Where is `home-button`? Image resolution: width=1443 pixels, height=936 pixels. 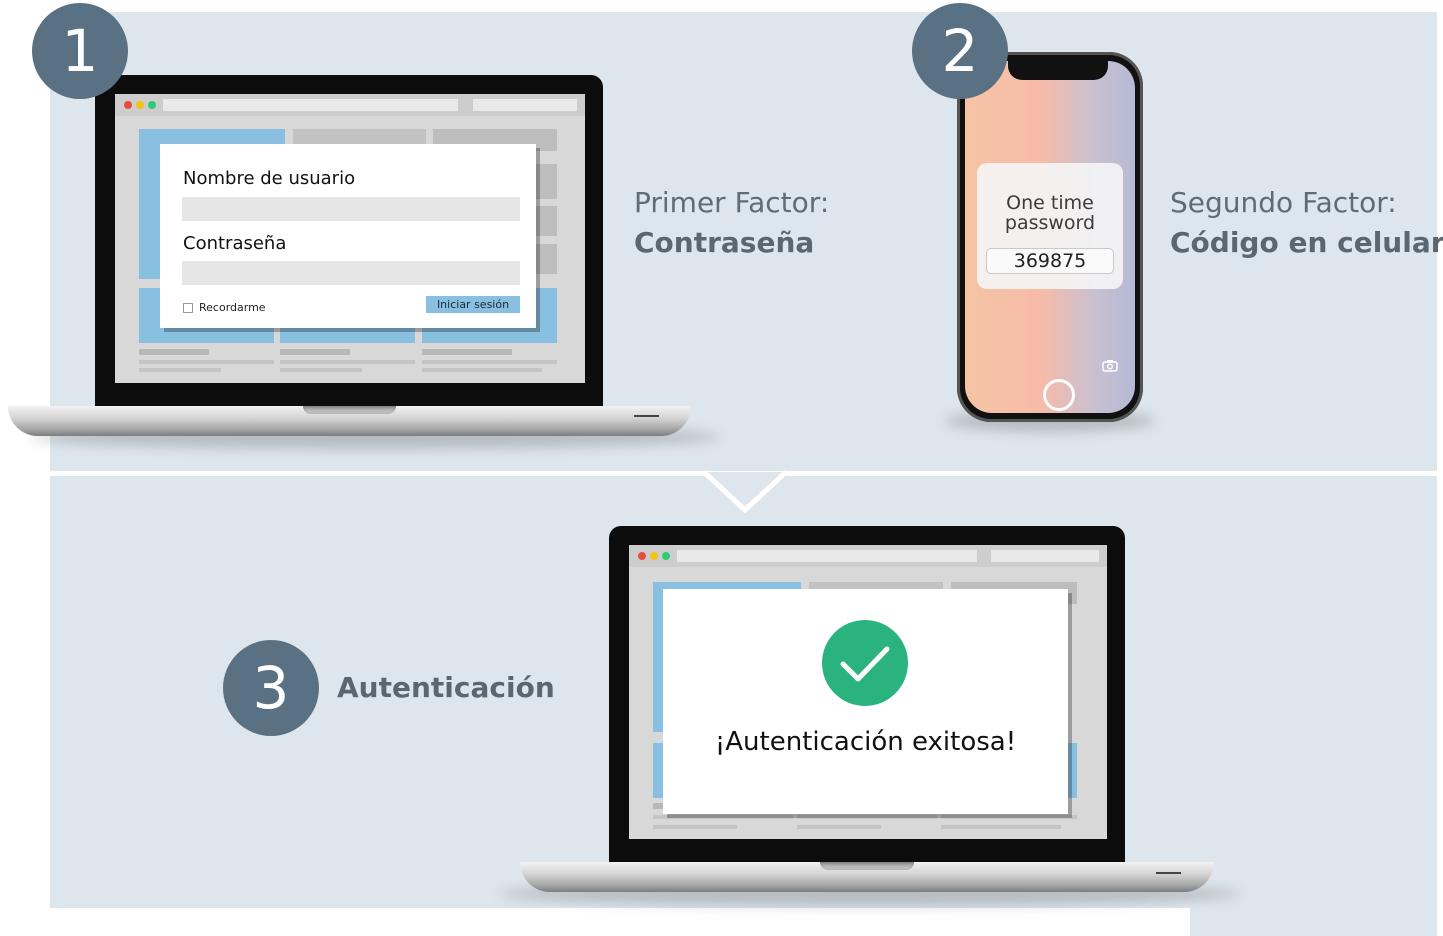 home-button is located at coordinates (1059, 395).